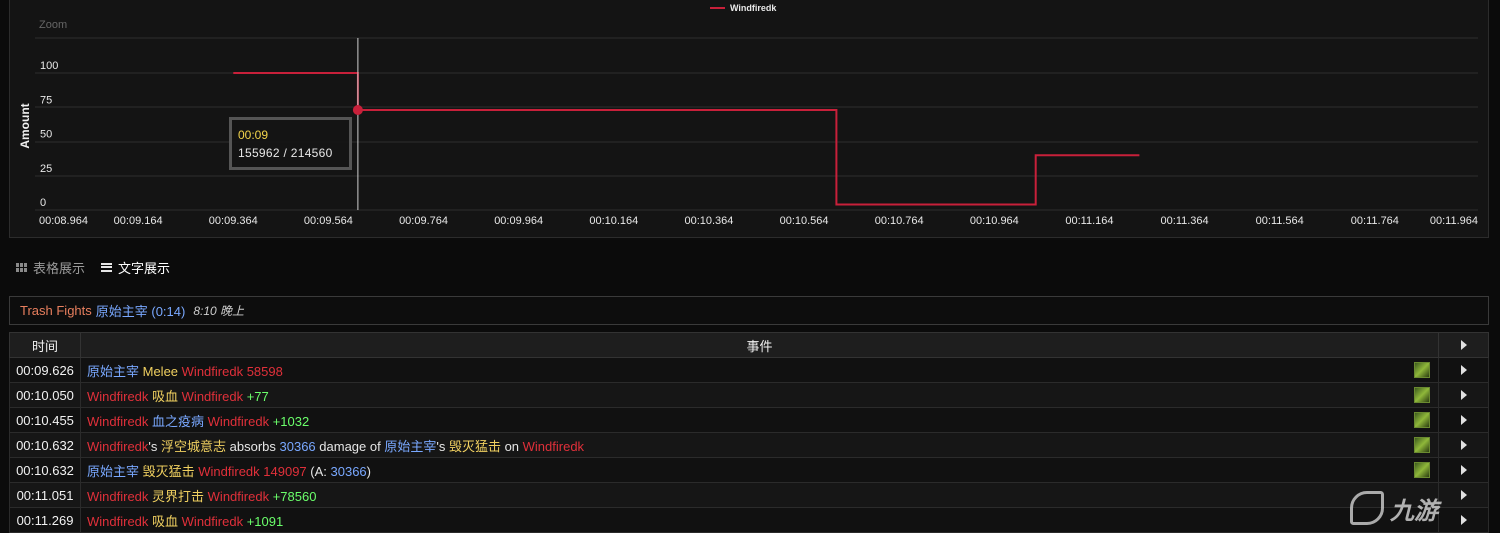 The height and width of the screenshot is (533, 1500). What do you see at coordinates (759, 420) in the screenshot?
I see `event-text: Windfiredk 血之疫病 Windfiredk +1032` at bounding box center [759, 420].